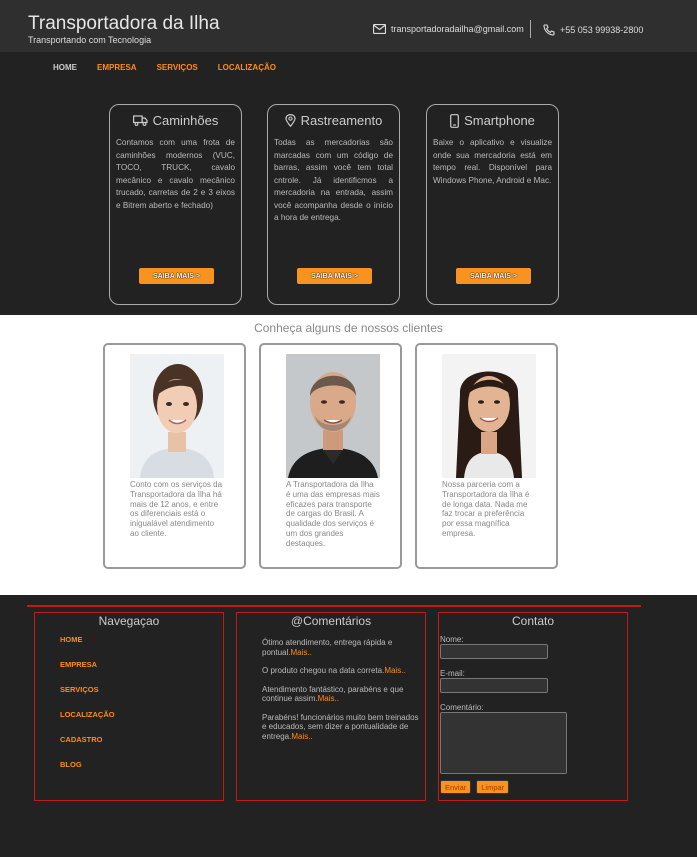  Describe the element at coordinates (452, 639) in the screenshot. I see `name-label: Nome:` at that location.